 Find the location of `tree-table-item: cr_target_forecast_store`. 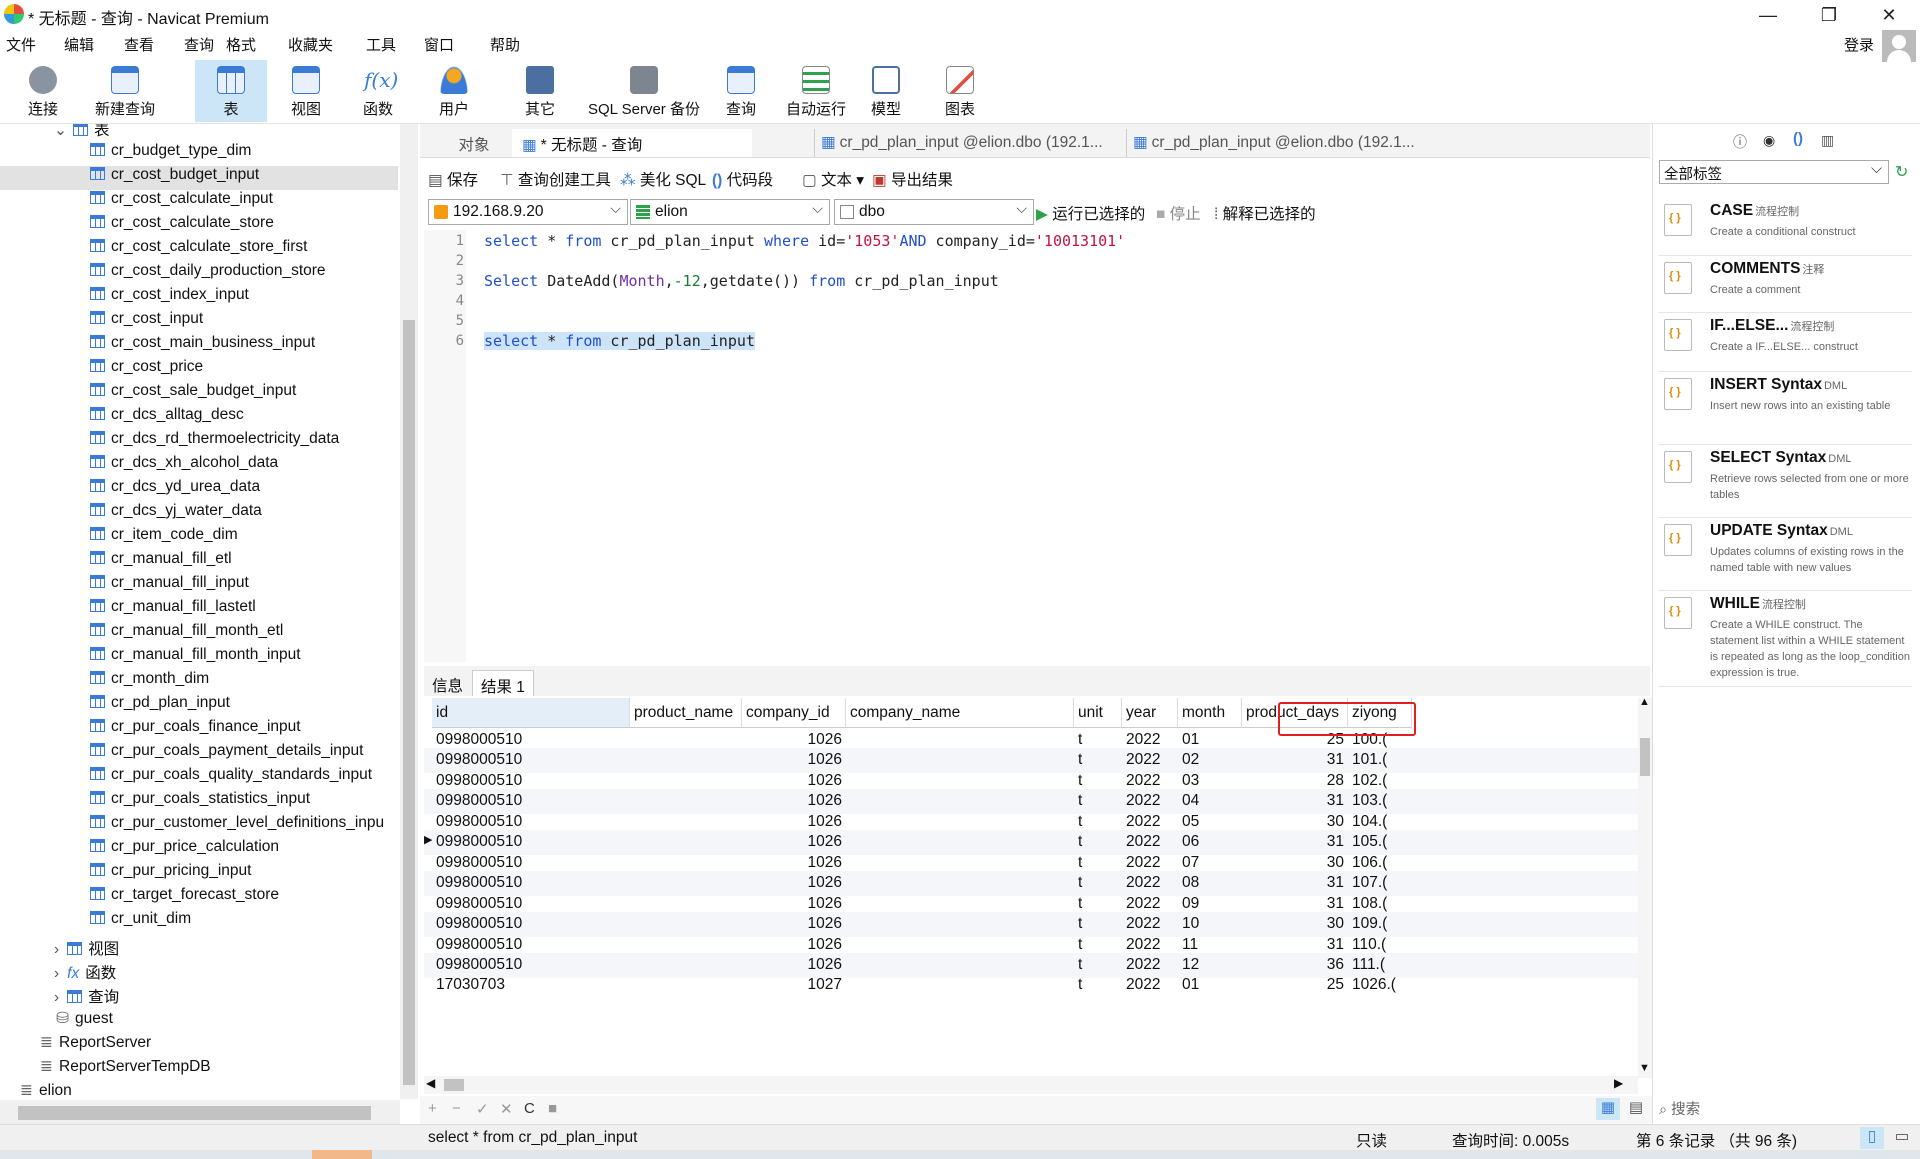

tree-table-item: cr_target_forecast_store is located at coordinates (184, 898).